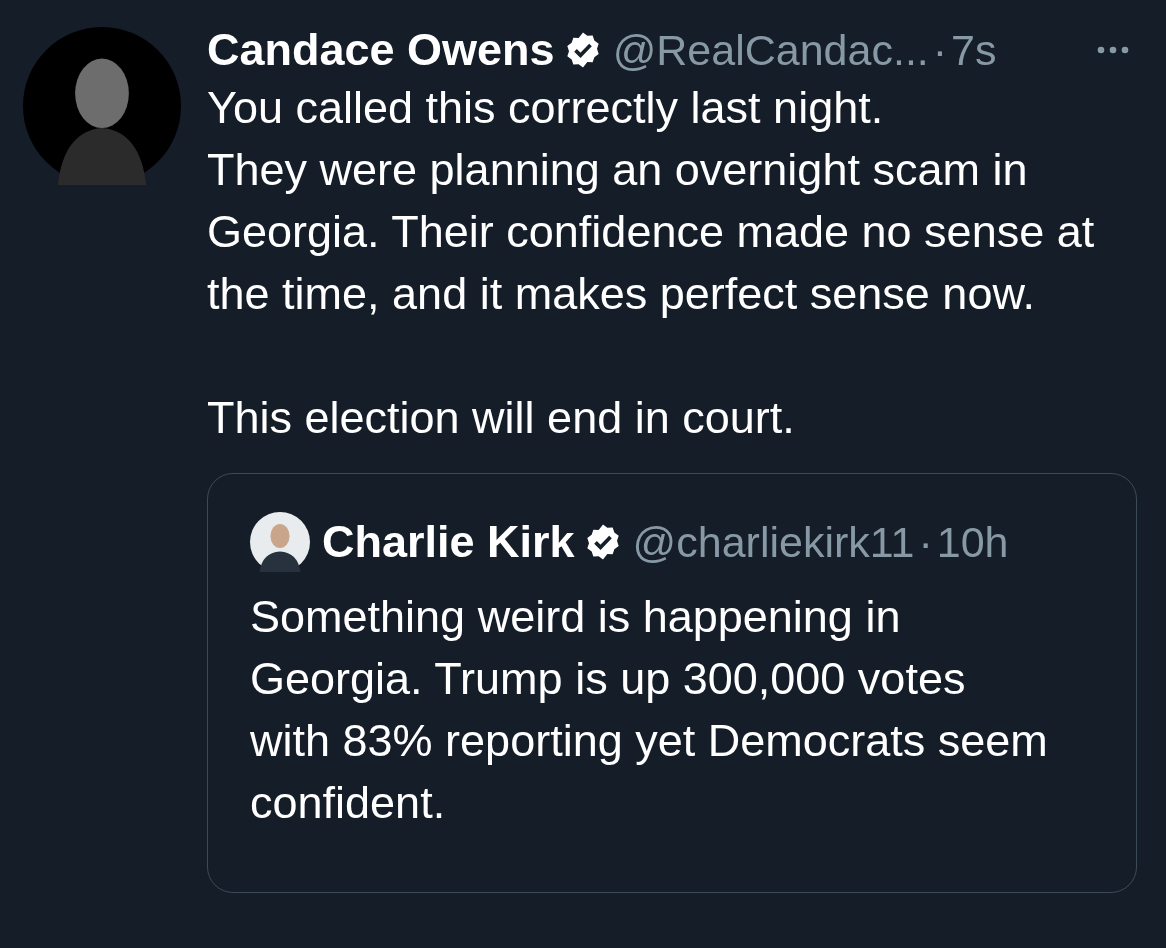 Image resolution: width=1166 pixels, height=948 pixels. Describe the element at coordinates (773, 542) in the screenshot. I see `author-handle: @charliekirk11` at that location.